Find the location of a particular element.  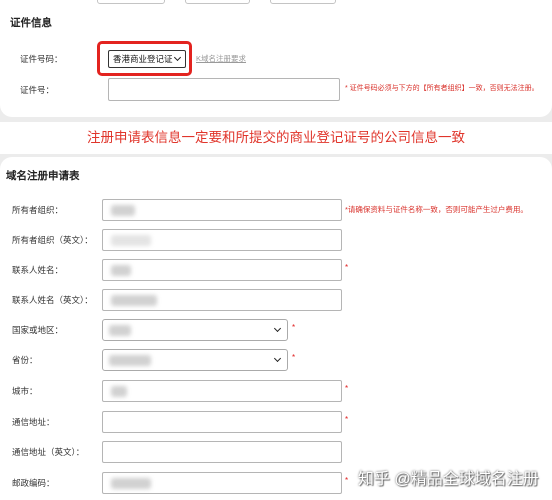

province-select is located at coordinates (195, 360).